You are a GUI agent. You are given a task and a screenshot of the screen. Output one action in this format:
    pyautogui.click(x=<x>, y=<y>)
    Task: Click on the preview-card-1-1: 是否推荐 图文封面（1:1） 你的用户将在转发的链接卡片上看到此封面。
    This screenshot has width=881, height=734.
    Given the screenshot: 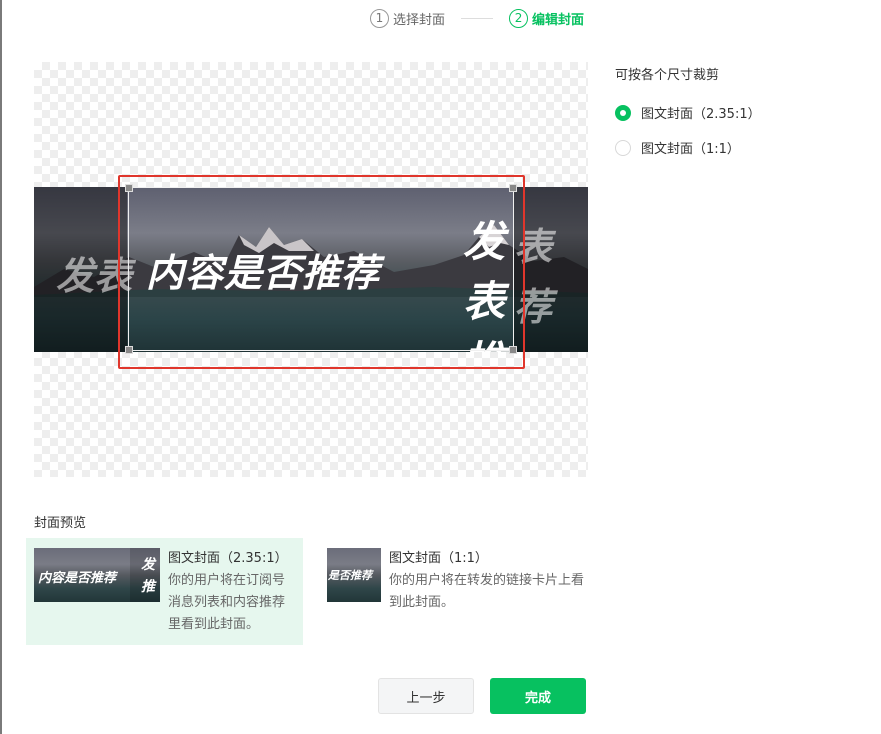 What is the action you would take?
    pyautogui.click(x=459, y=591)
    